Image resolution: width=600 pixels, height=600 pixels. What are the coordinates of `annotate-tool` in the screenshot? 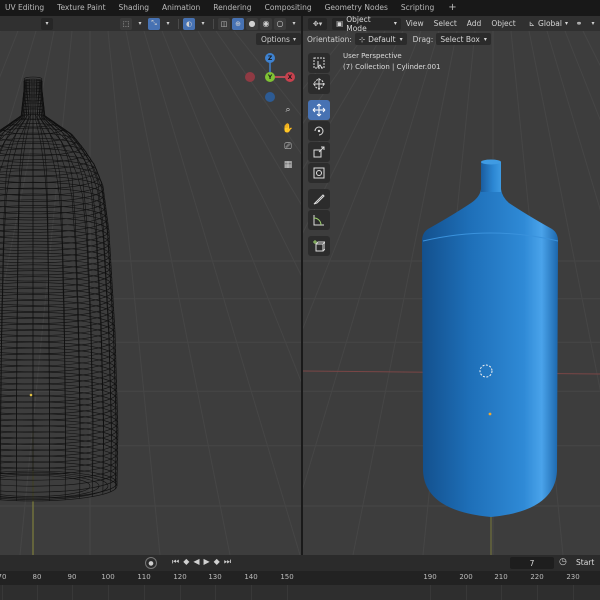 It's located at (319, 199).